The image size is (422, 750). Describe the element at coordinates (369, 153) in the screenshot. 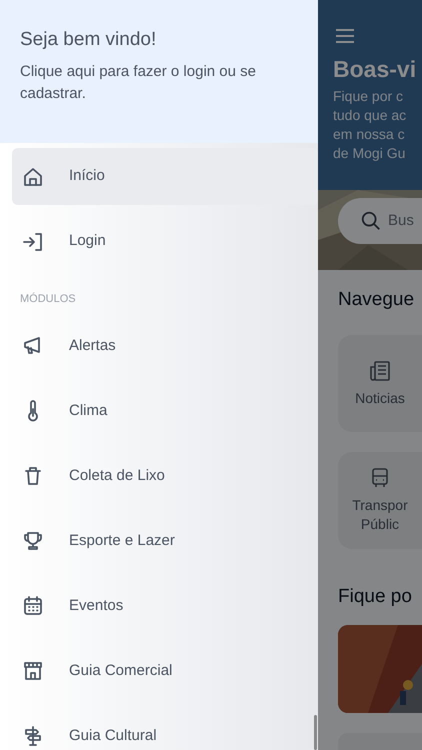

I see `intro-text: de Mogi Gu` at that location.